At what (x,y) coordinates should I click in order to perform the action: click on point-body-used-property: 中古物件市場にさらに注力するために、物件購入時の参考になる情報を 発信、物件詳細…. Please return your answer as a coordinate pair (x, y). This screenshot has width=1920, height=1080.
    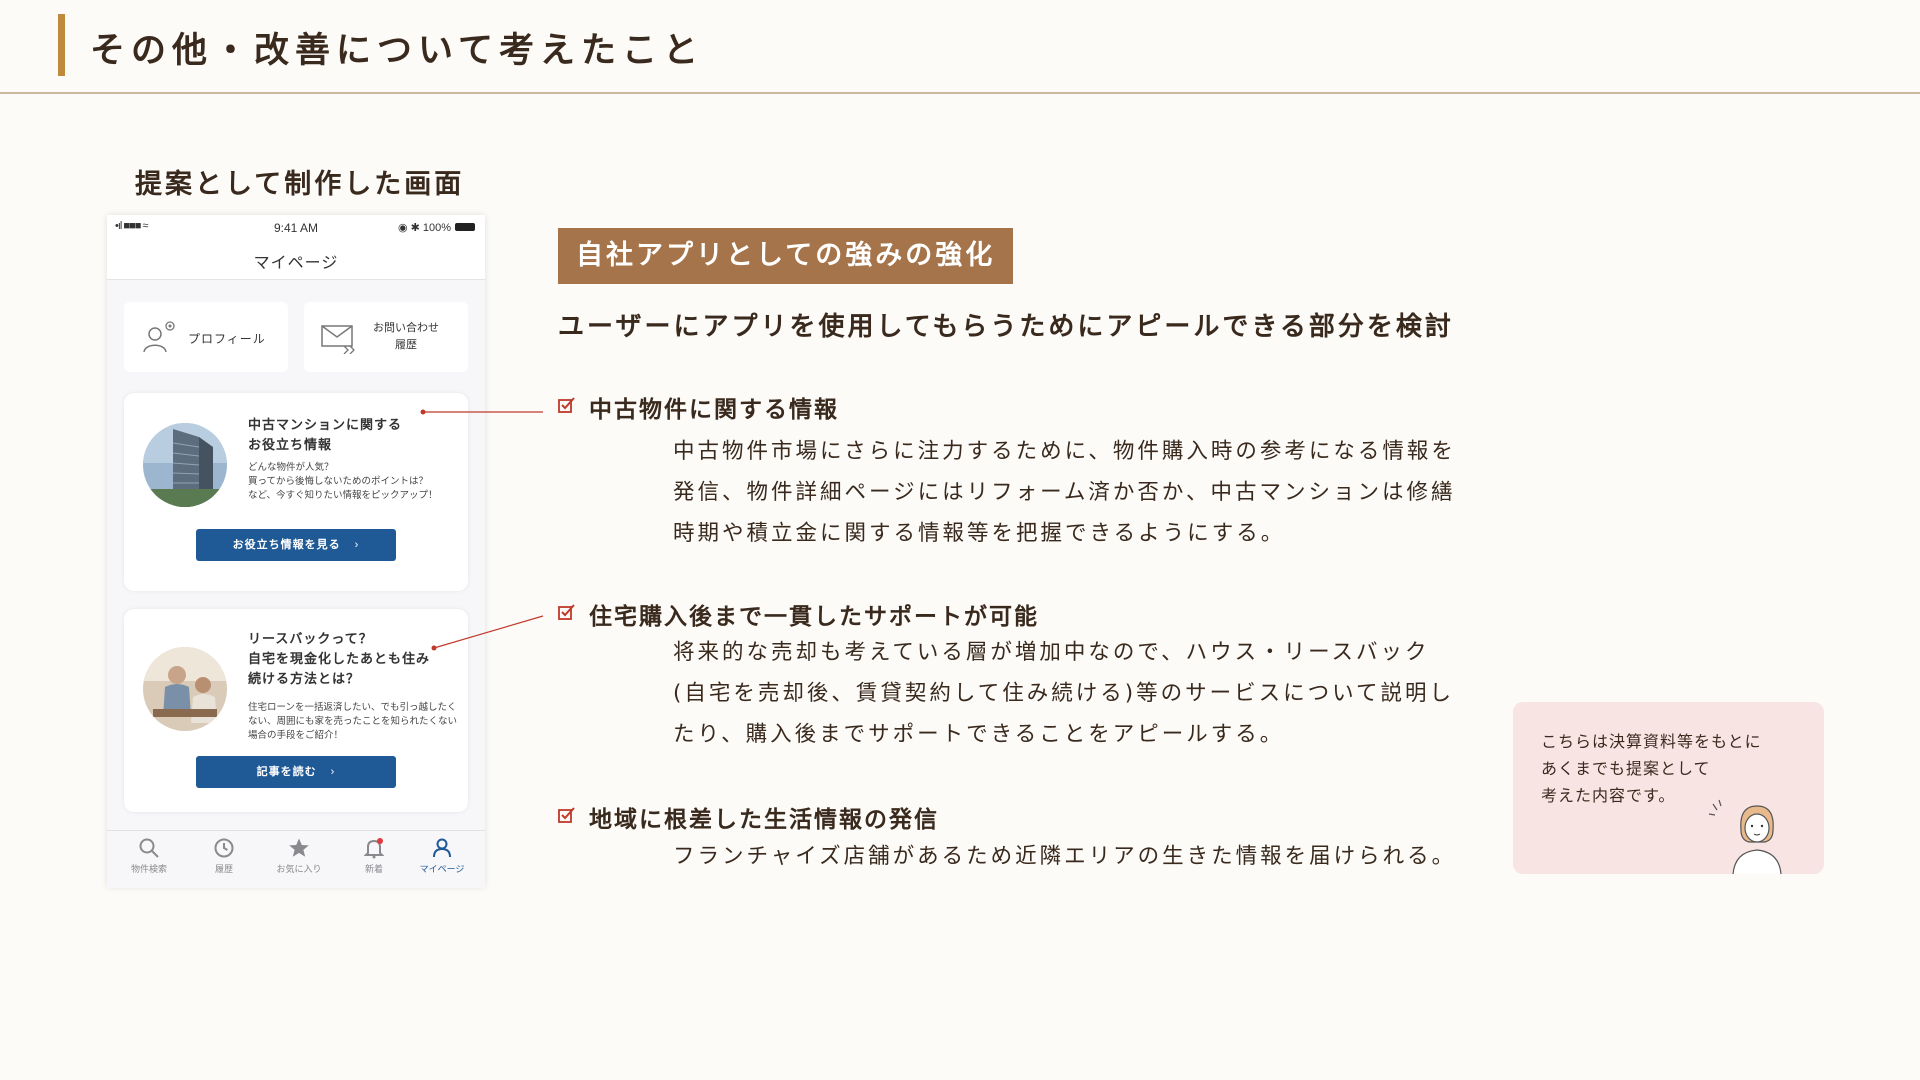
    Looking at the image, I should click on (1064, 492).